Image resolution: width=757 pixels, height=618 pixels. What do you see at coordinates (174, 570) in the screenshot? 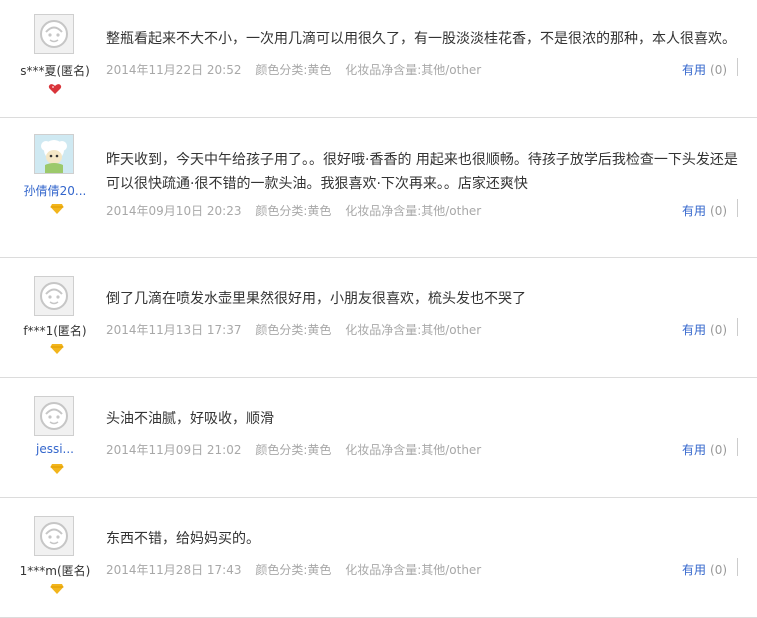
I see `review-date: 2014年11月28日 17:43` at bounding box center [174, 570].